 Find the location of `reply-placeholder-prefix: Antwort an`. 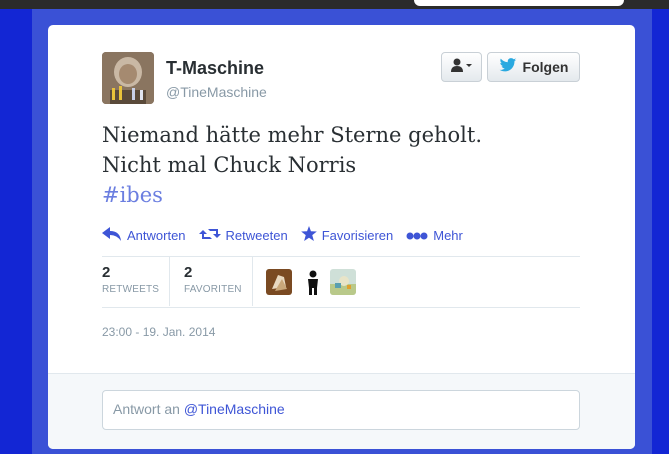

reply-placeholder-prefix: Antwort an is located at coordinates (146, 409).